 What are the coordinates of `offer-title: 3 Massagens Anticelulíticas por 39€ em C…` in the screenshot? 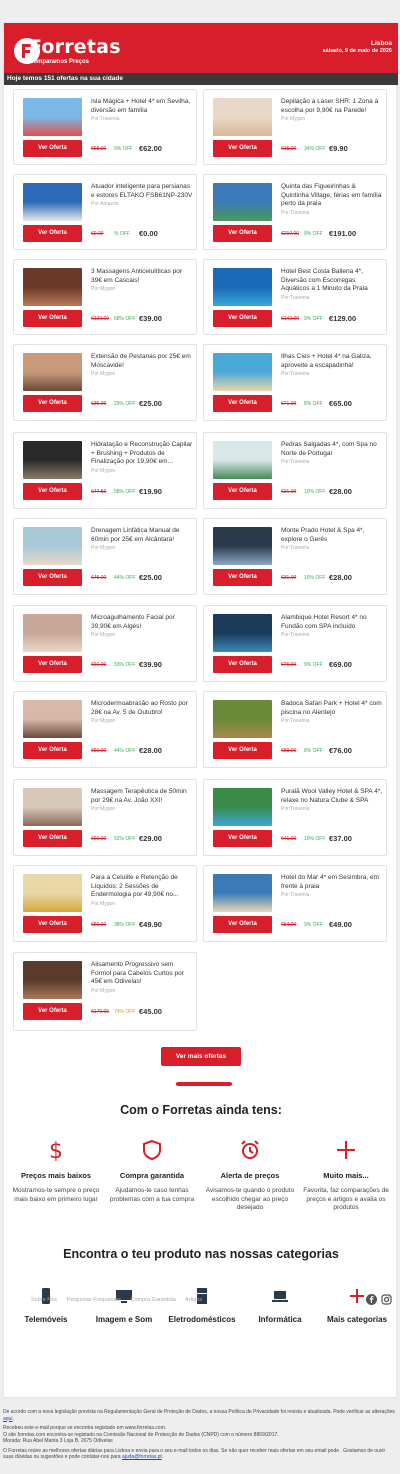 It's located at (142, 276).